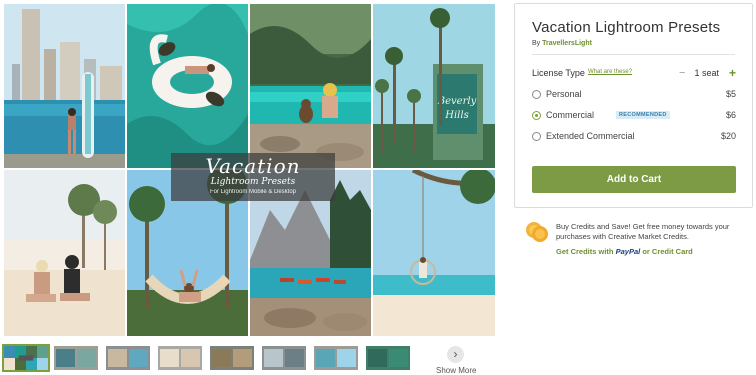 The height and width of the screenshot is (375, 756). I want to click on coins-icon, so click(537, 232).